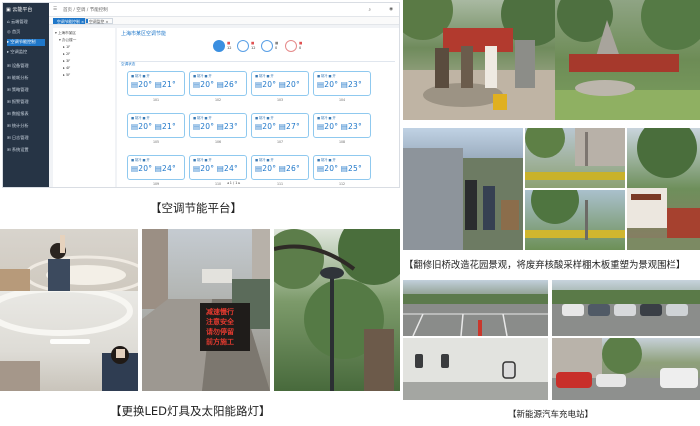  Describe the element at coordinates (19, 10) in the screenshot. I see `app-logo: ▣ 云能平台` at that location.